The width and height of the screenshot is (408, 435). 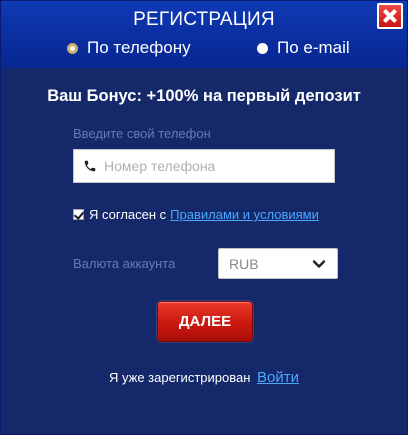 I want to click on agreement-row: Я согласен с Правилами и условиями, so click(x=196, y=214).